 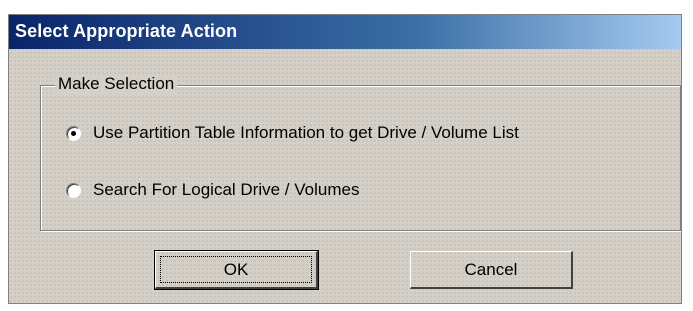 I want to click on radio-unselected-icon, so click(x=73, y=190).